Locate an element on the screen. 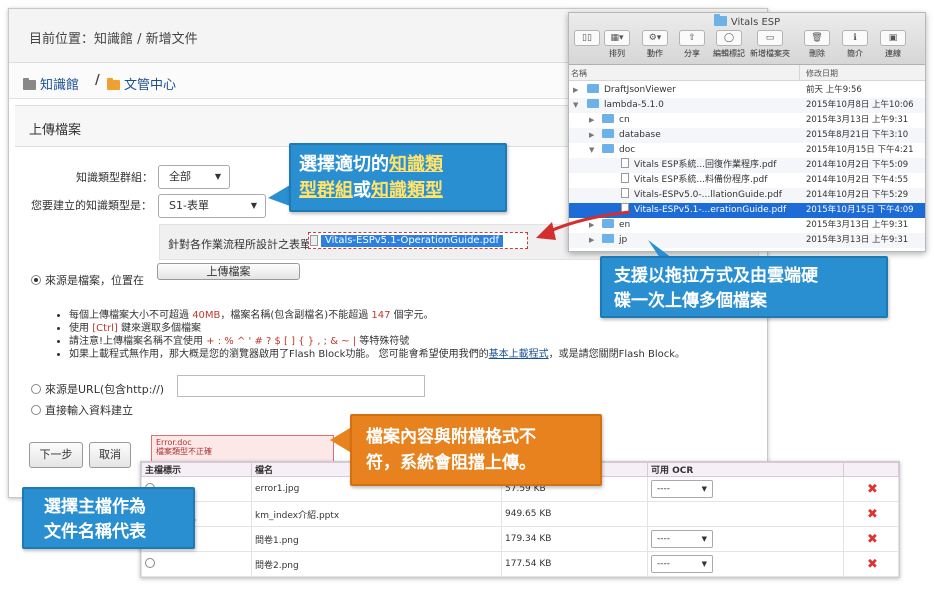 The width and height of the screenshot is (934, 589). file-size: 179.34 KB is located at coordinates (574, 539).